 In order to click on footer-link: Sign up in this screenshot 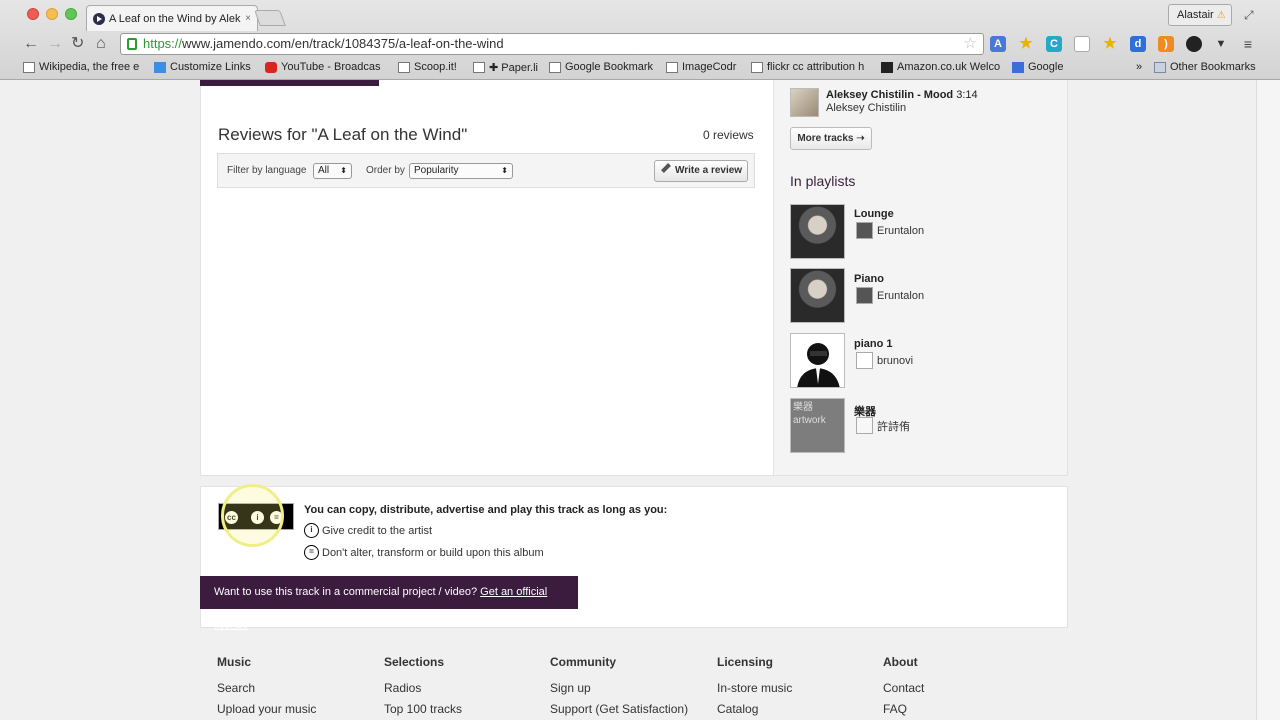, I will do `click(570, 688)`.